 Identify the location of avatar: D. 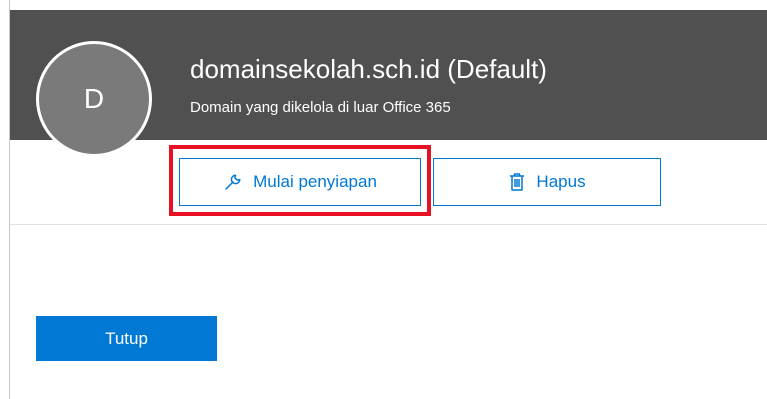
(94, 99).